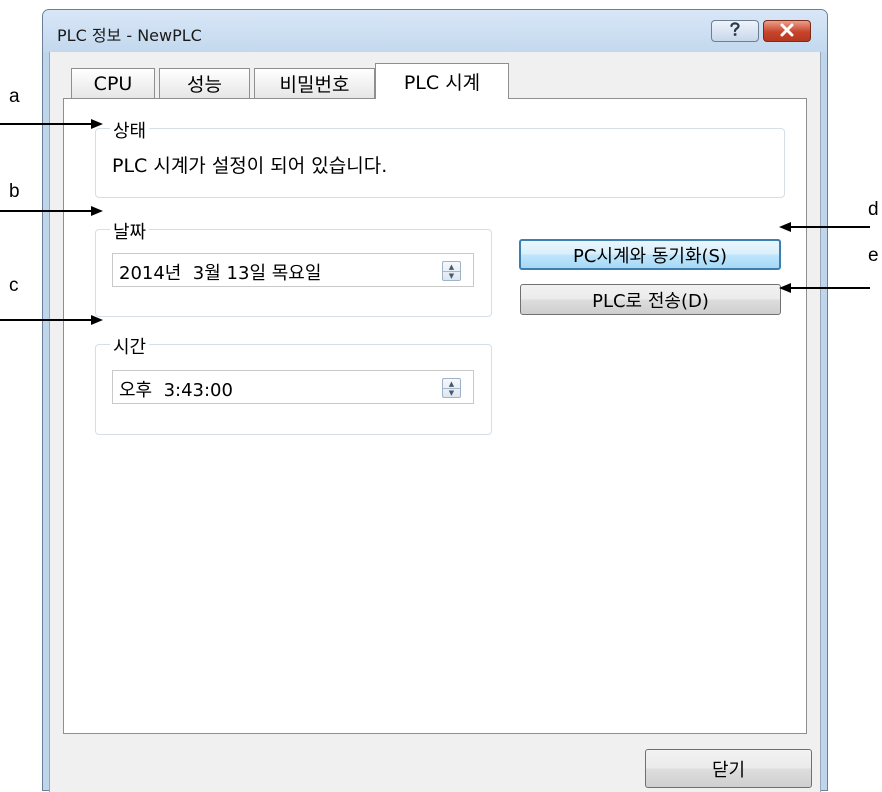  I want to click on time-picker: 오후 3:43:00 ▲ ▼, so click(293, 387).